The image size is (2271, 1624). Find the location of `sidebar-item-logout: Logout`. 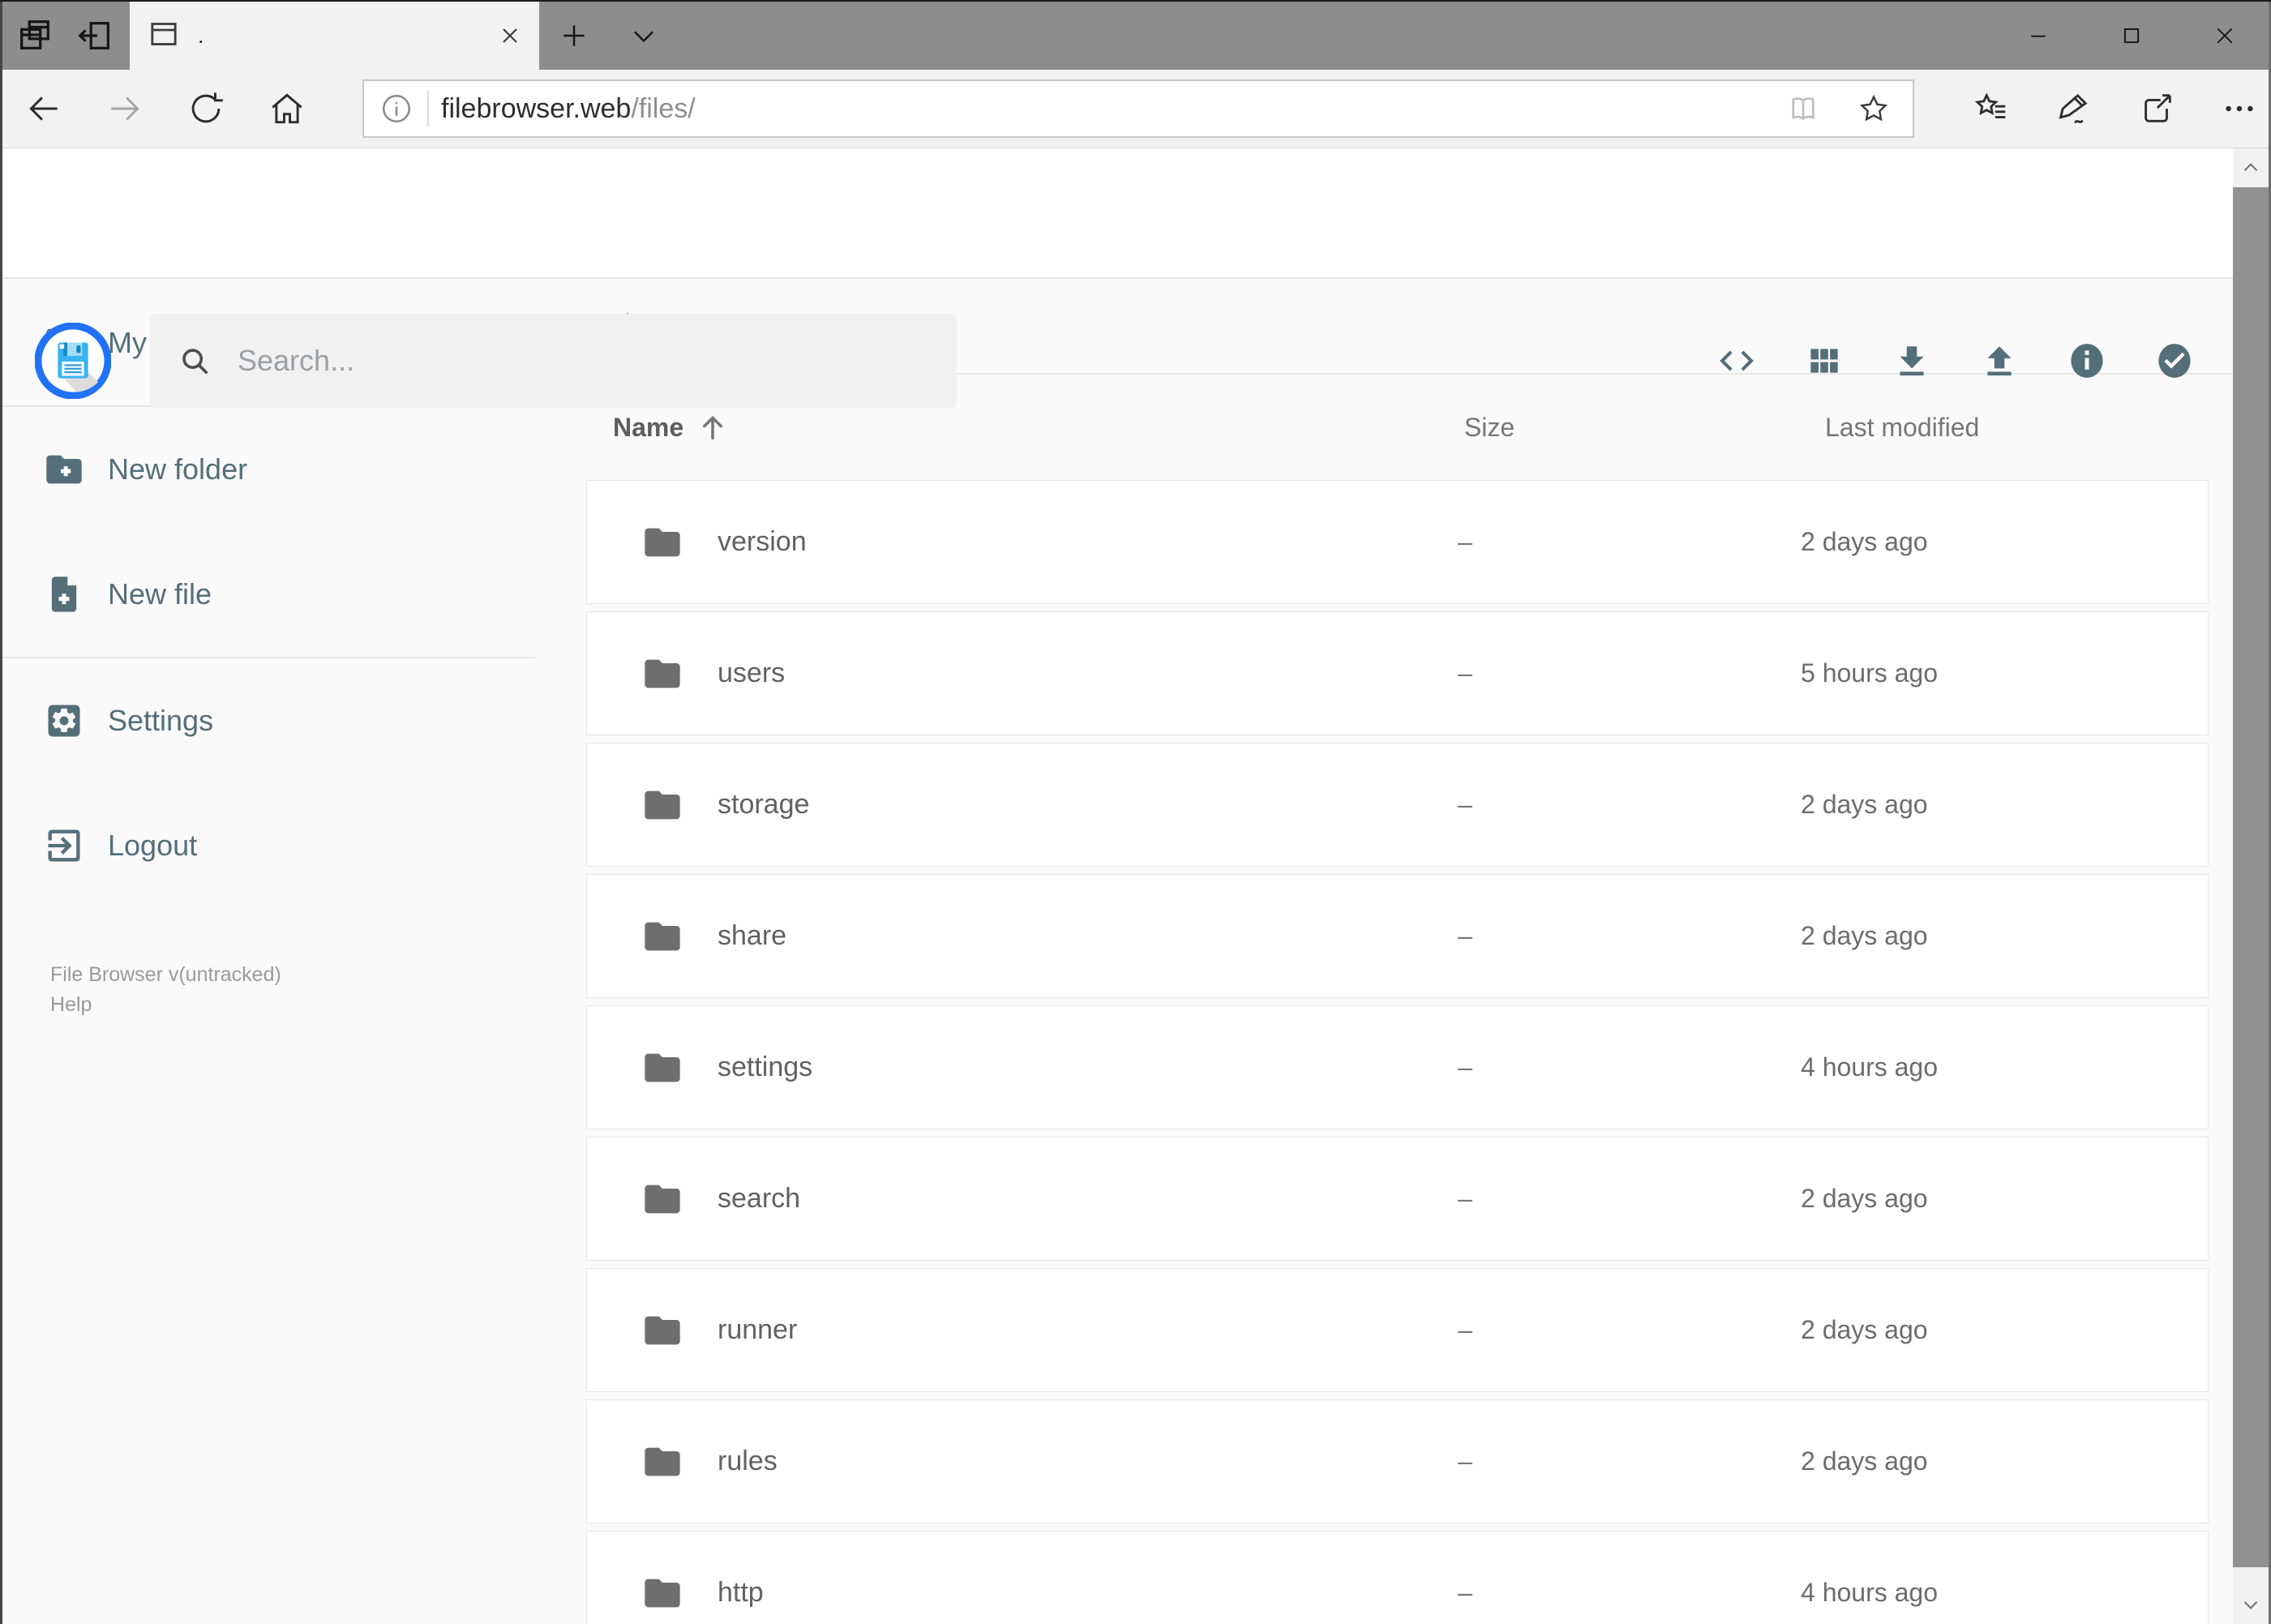

sidebar-item-logout: Logout is located at coordinates (293, 845).